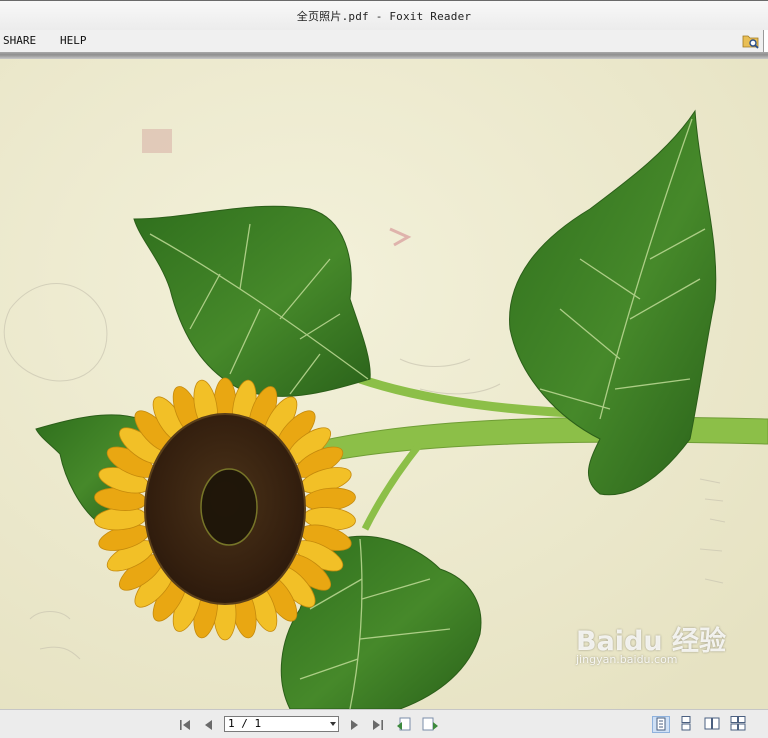 Image resolution: width=768 pixels, height=738 pixels. What do you see at coordinates (354, 724) in the screenshot?
I see `next-page-icon` at bounding box center [354, 724].